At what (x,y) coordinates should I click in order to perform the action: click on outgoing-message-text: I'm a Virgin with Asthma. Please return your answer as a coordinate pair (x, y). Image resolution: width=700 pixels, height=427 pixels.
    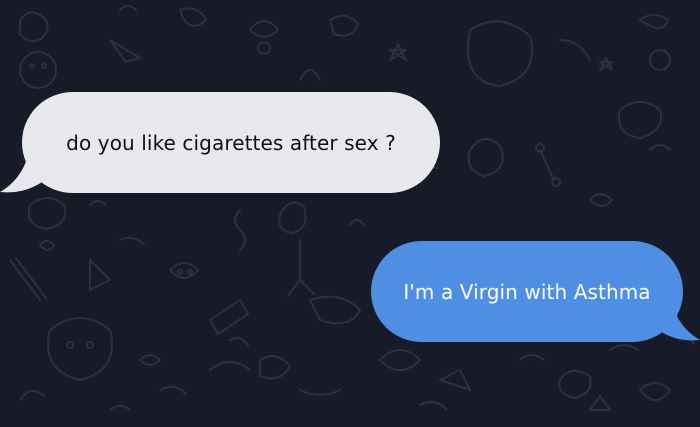
    Looking at the image, I should click on (527, 291).